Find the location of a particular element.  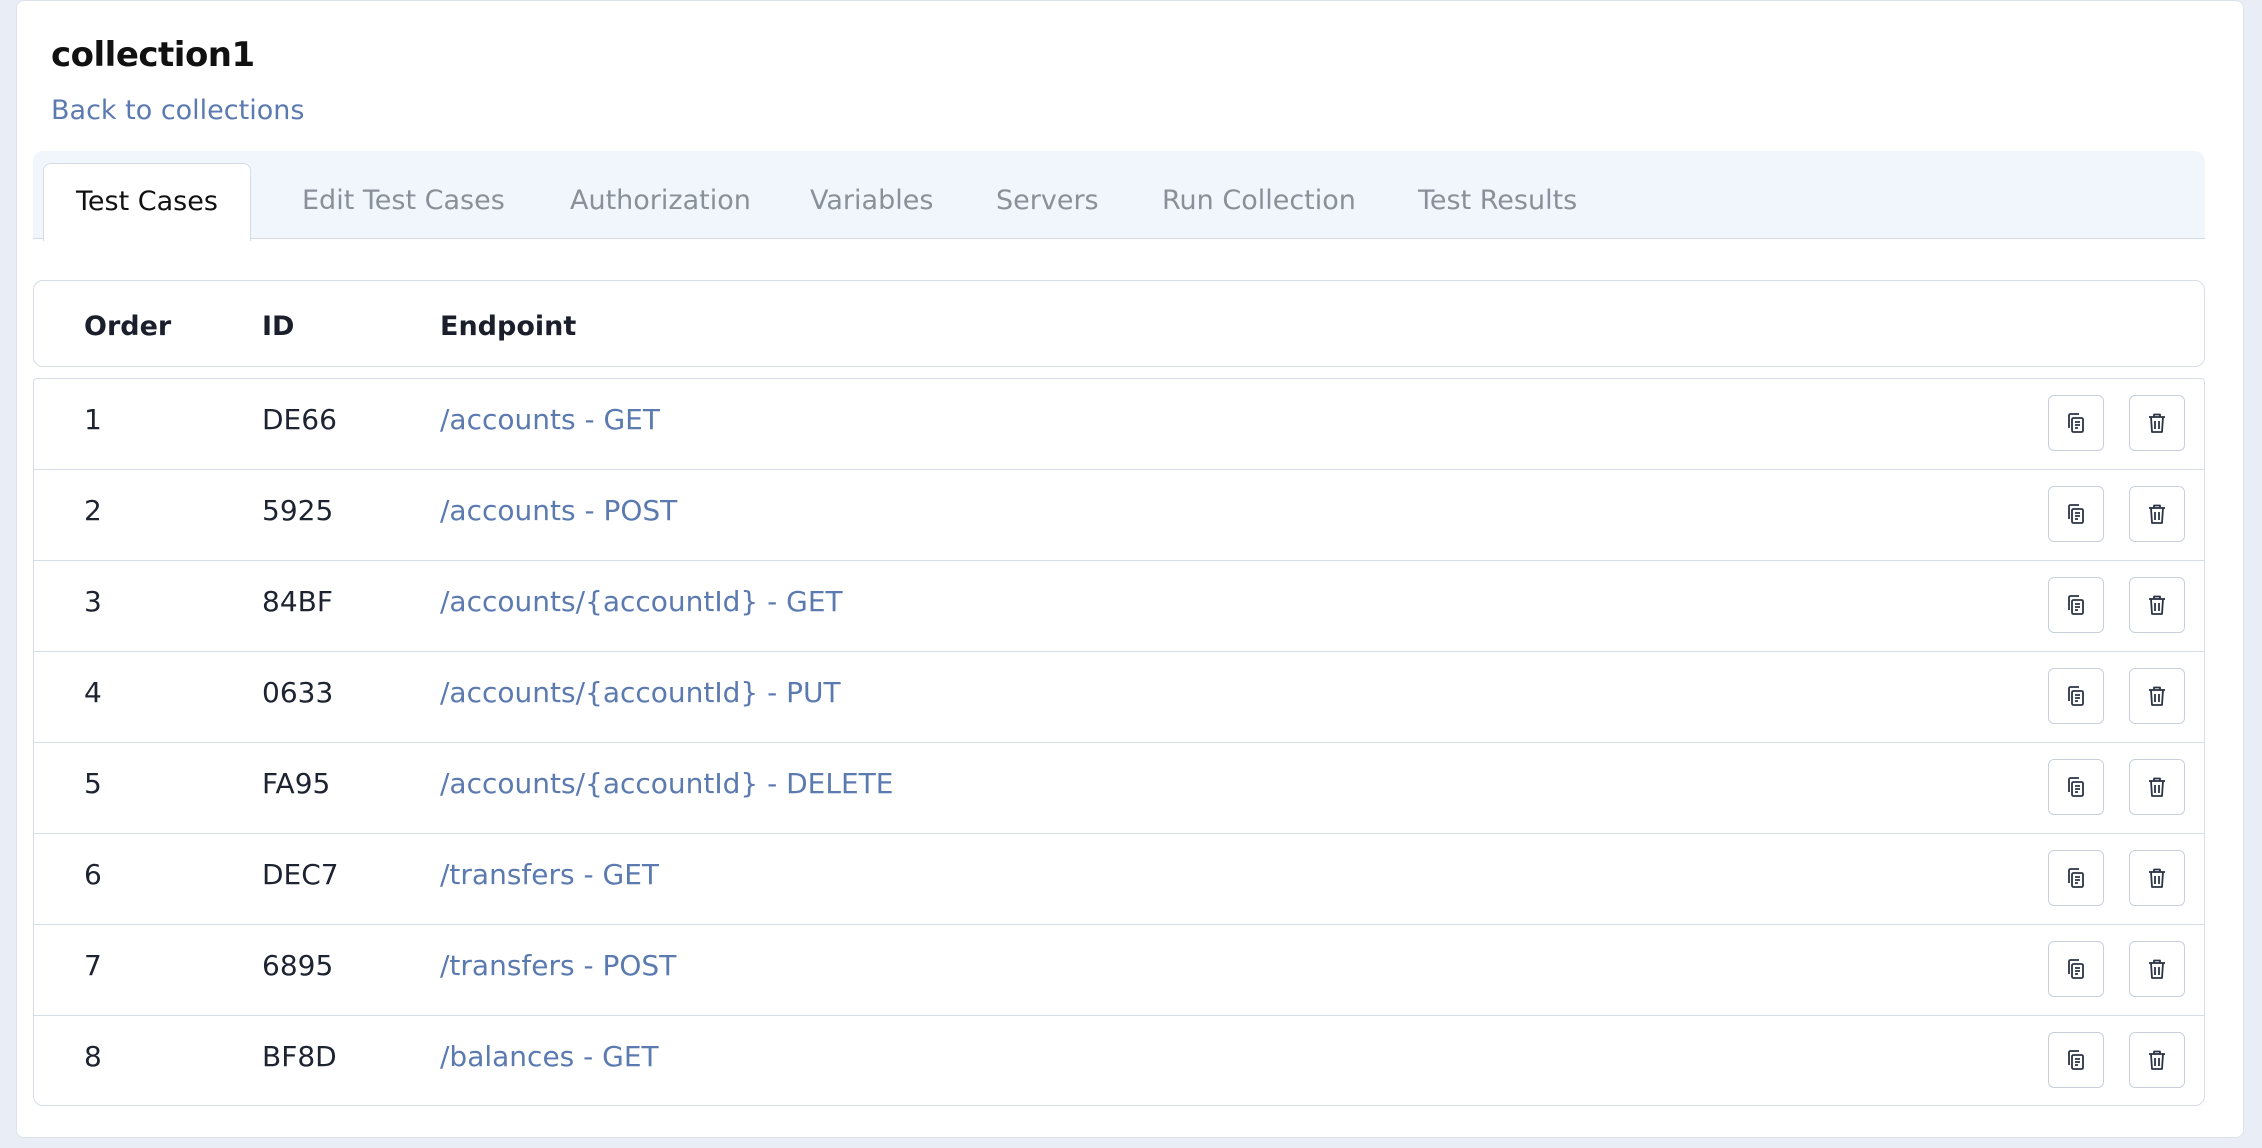

endpoint-link: /accounts - POST is located at coordinates (558, 510).